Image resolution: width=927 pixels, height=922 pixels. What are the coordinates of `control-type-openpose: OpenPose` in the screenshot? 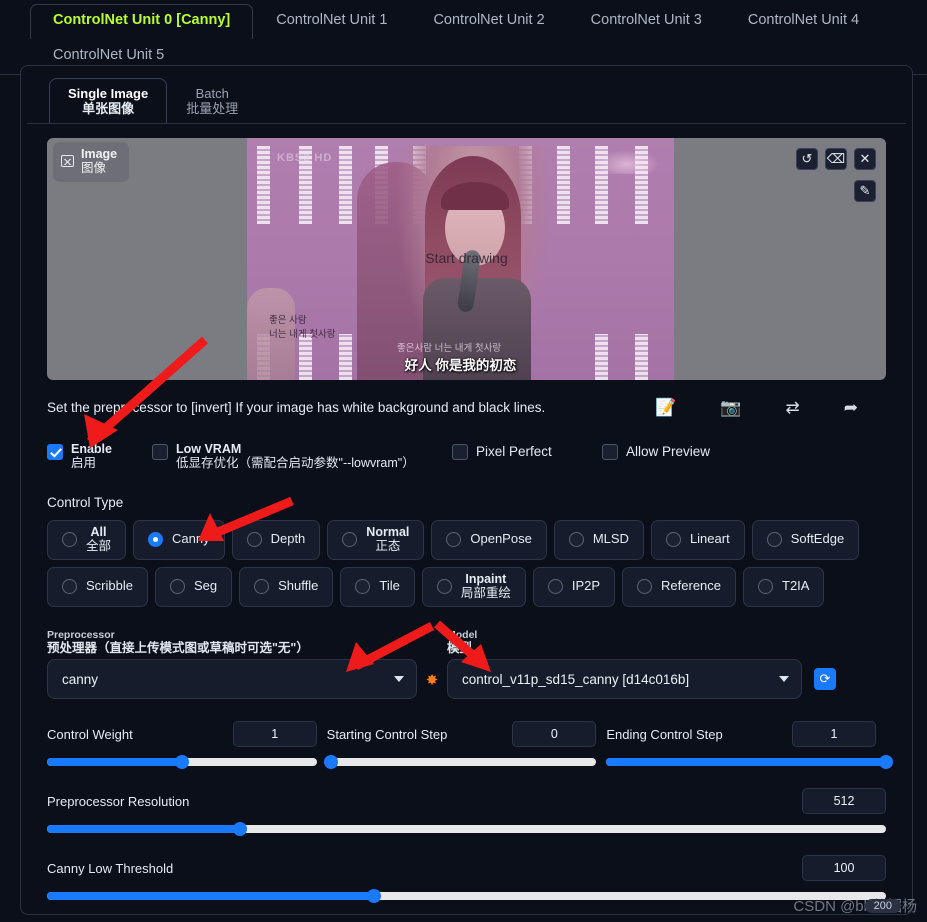 It's located at (489, 539).